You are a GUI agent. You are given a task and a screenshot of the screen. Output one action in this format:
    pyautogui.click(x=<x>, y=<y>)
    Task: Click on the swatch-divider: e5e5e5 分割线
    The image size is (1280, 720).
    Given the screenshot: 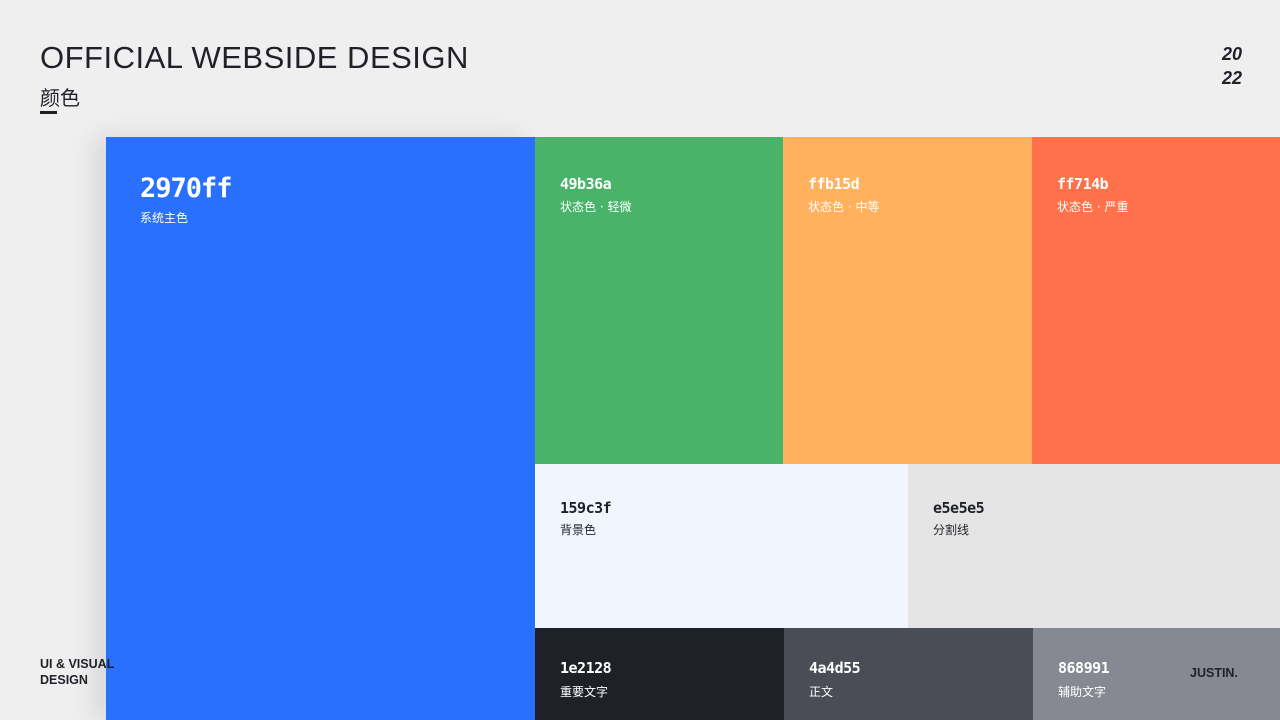 What is the action you would take?
    pyautogui.click(x=1094, y=546)
    